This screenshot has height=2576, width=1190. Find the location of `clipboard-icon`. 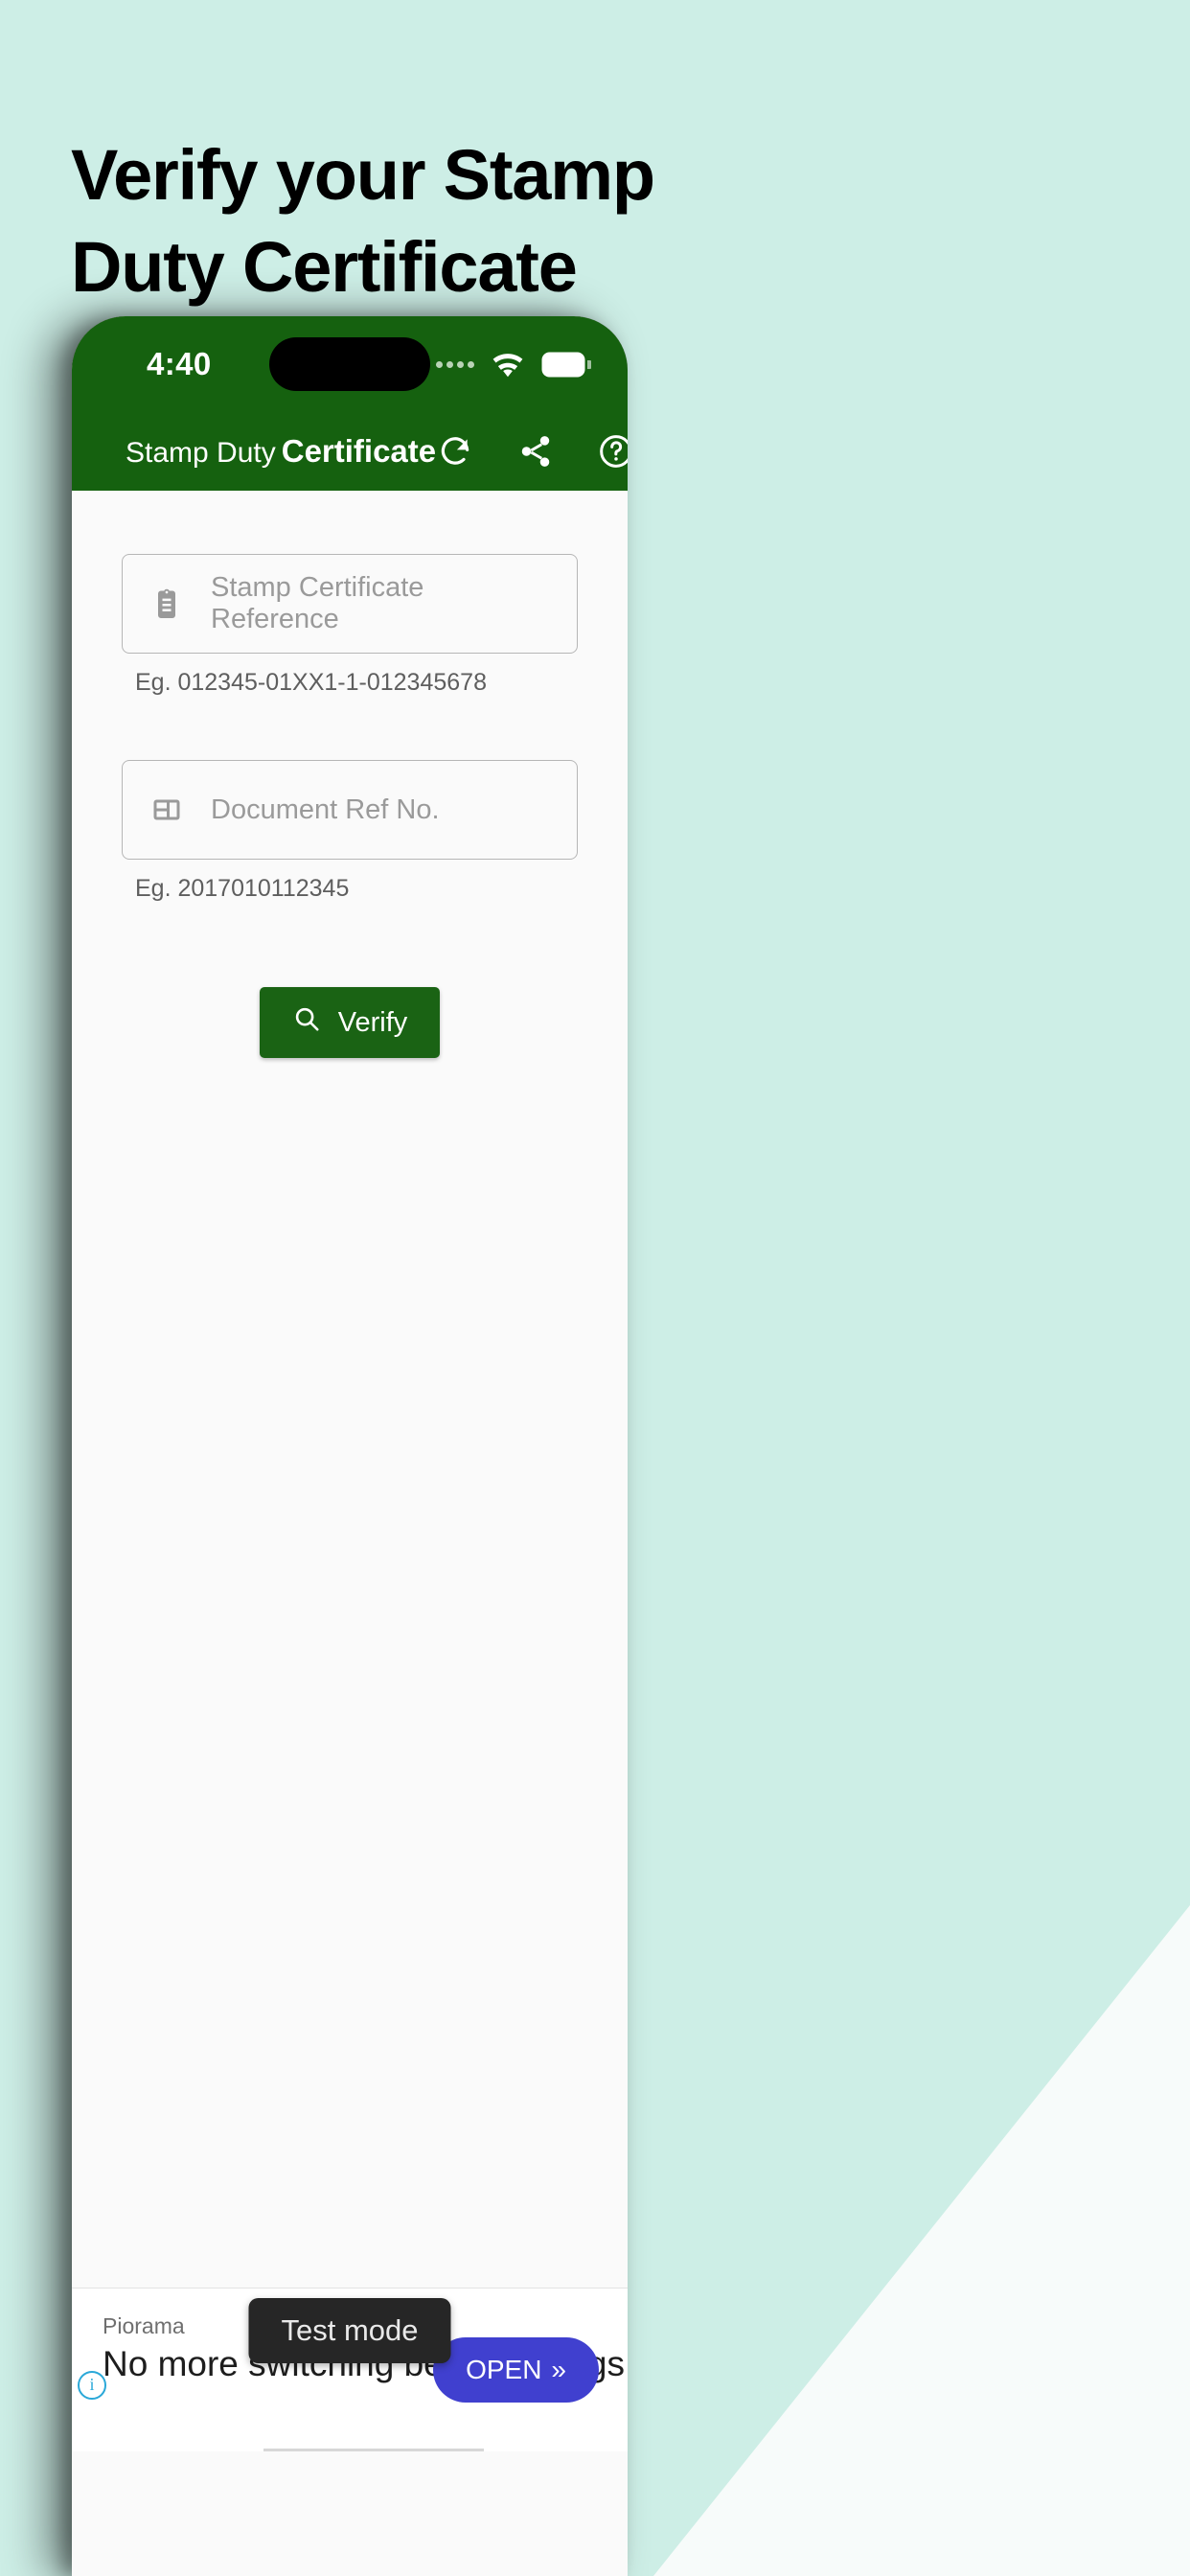

clipboard-icon is located at coordinates (167, 604).